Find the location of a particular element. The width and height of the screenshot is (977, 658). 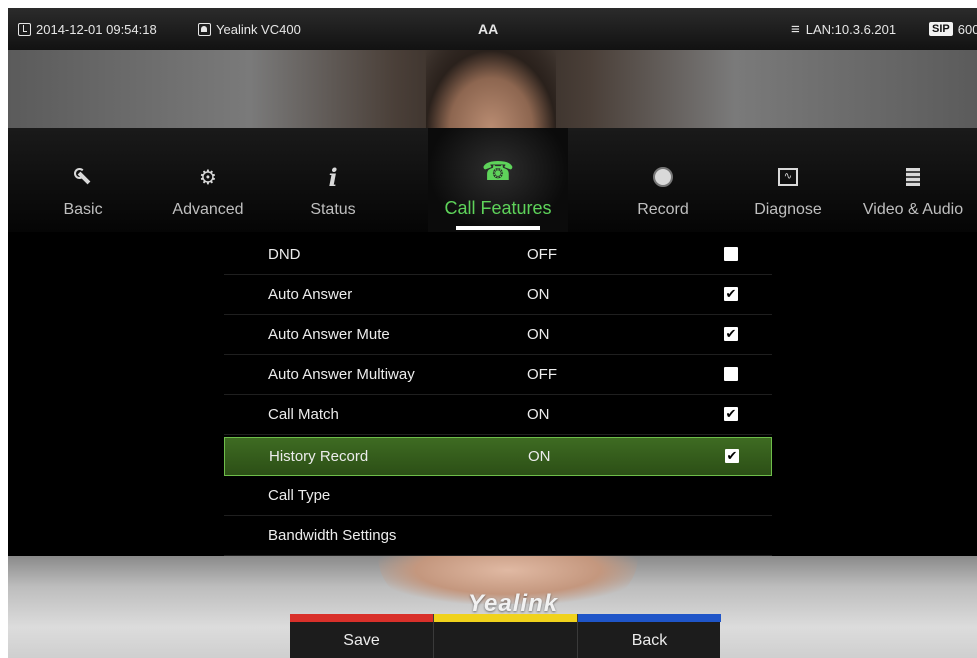

tab-call-features: ☎ Call Features is located at coordinates (498, 180).